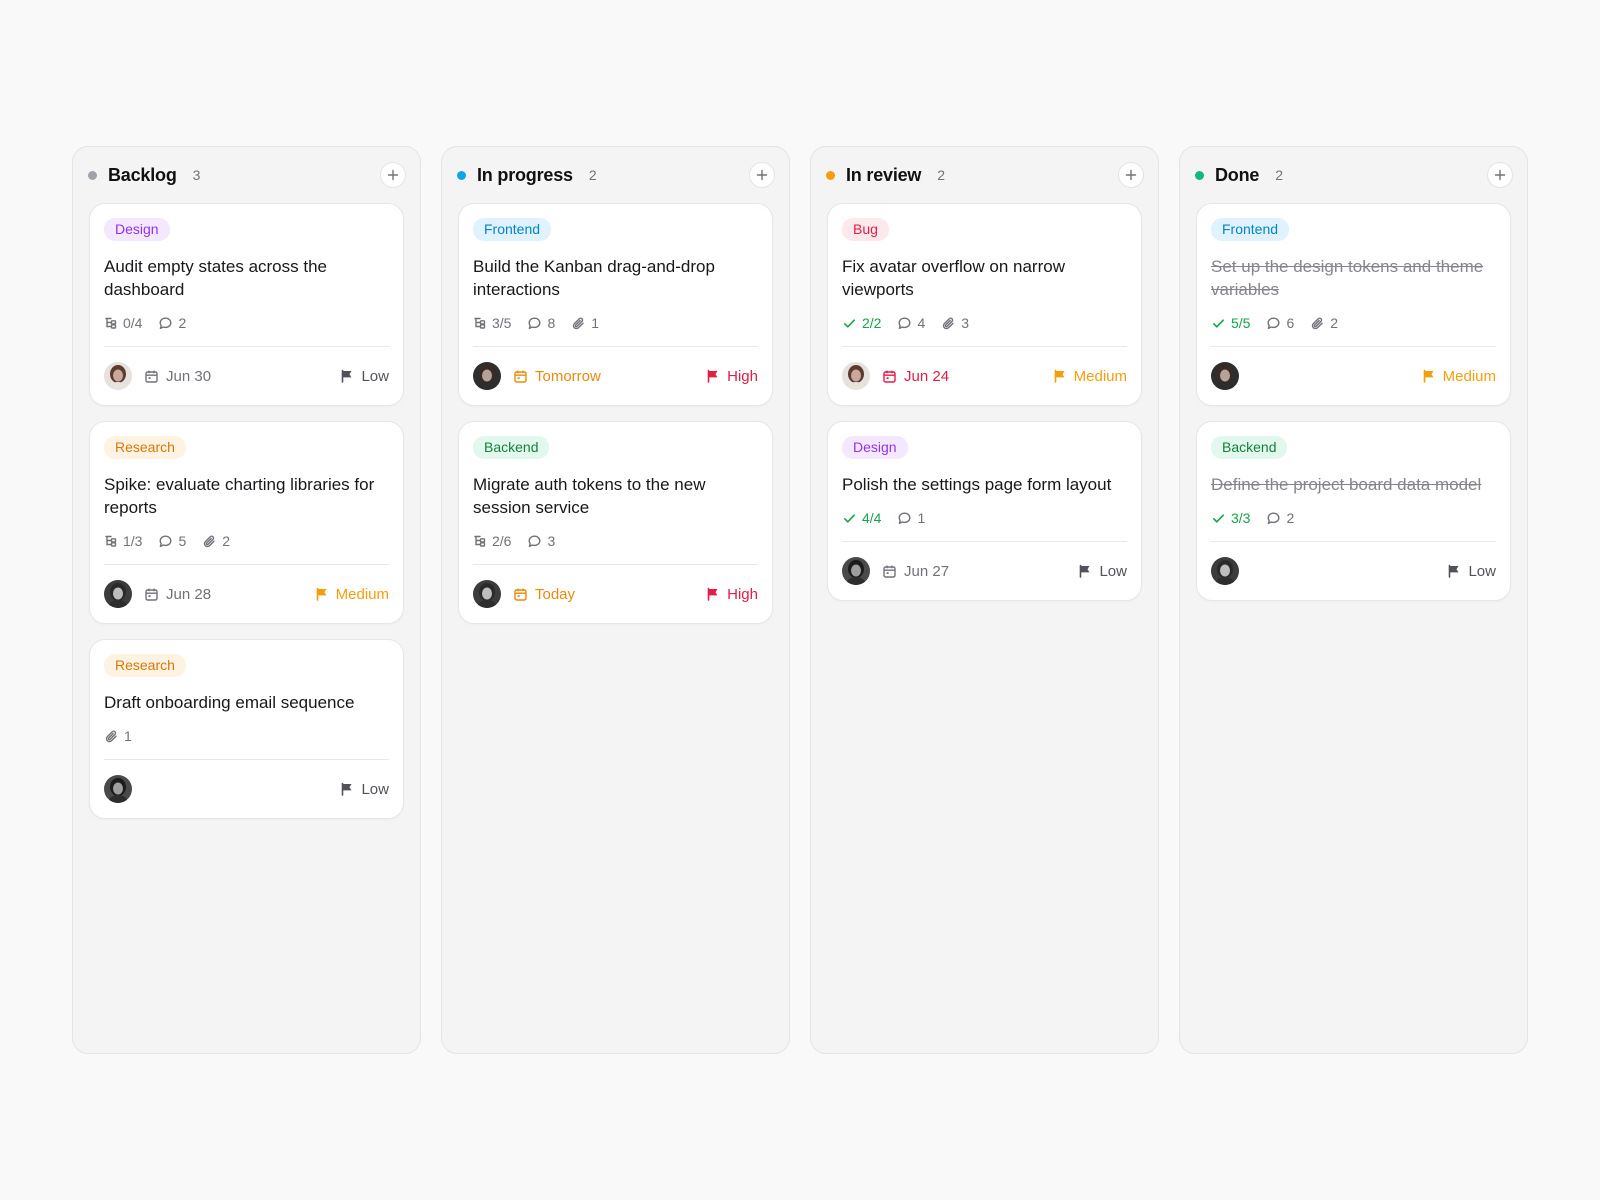 The height and width of the screenshot is (1200, 1600). What do you see at coordinates (92, 175) in the screenshot?
I see `status-dot` at bounding box center [92, 175].